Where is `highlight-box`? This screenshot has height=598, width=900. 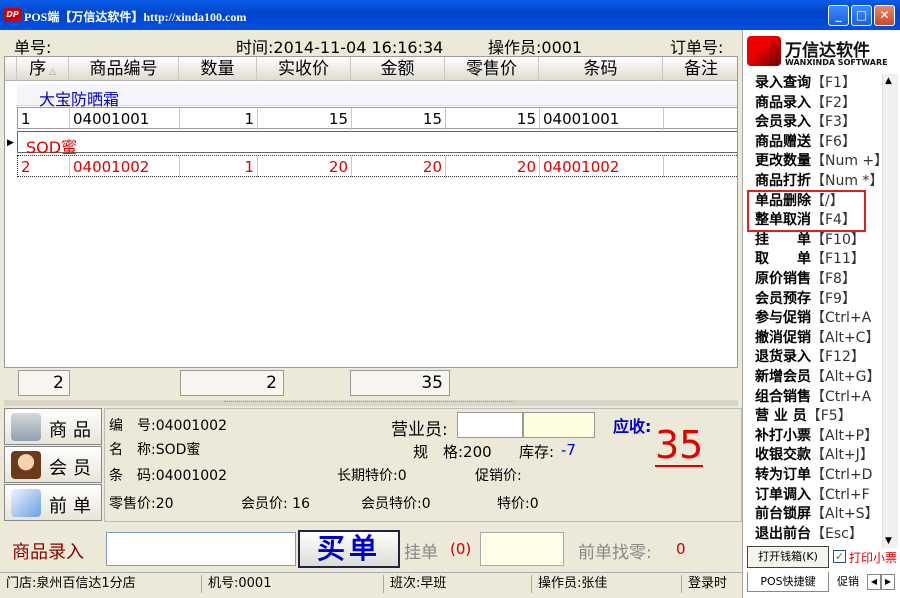
highlight-box is located at coordinates (806, 211).